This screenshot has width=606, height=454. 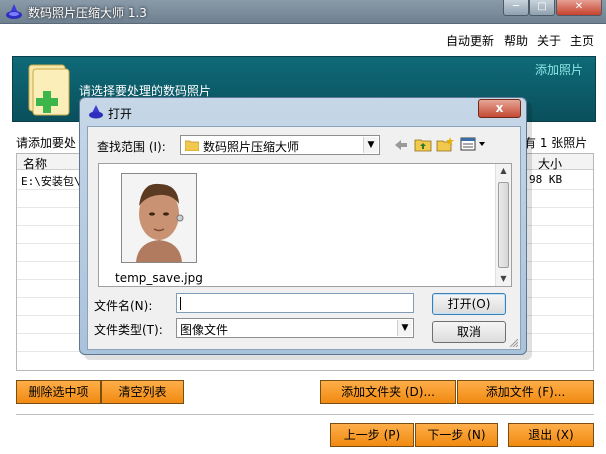 I want to click on prev-step-button: 上一步 (P), so click(x=372, y=435).